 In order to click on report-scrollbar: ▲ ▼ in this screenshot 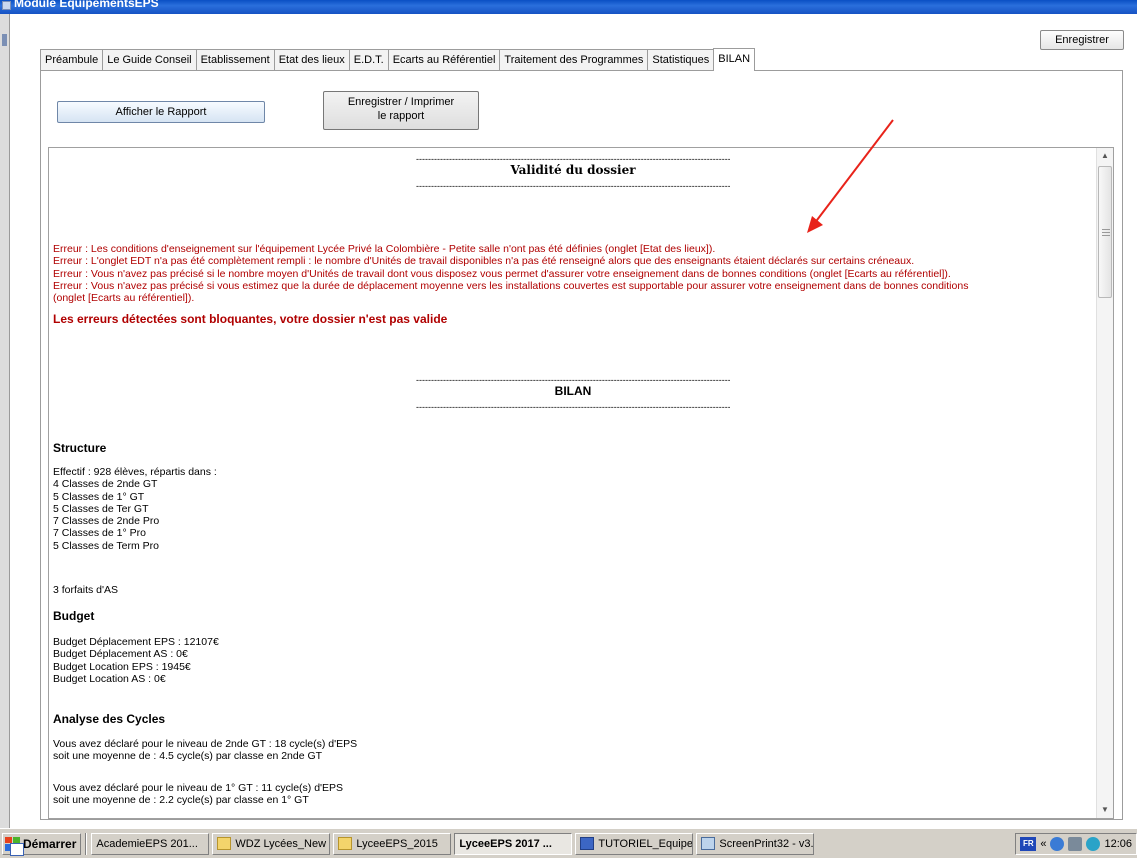, I will do `click(1104, 483)`.